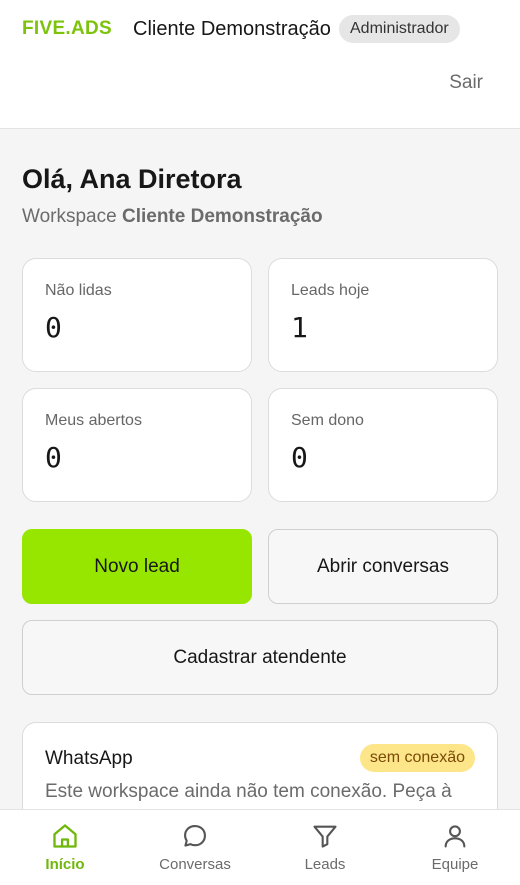 The height and width of the screenshot is (885, 520). I want to click on nav-item-team: Equipe, so click(455, 847).